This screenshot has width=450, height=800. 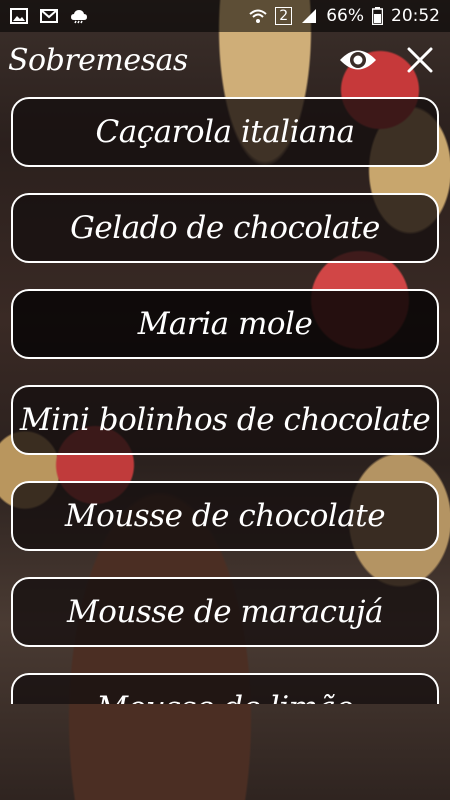 I want to click on gallery-icon, so click(x=19, y=16).